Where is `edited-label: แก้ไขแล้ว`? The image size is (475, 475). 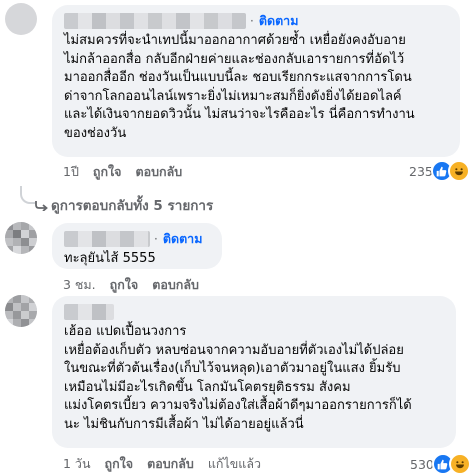 edited-label: แก้ไขแล้ว is located at coordinates (234, 463).